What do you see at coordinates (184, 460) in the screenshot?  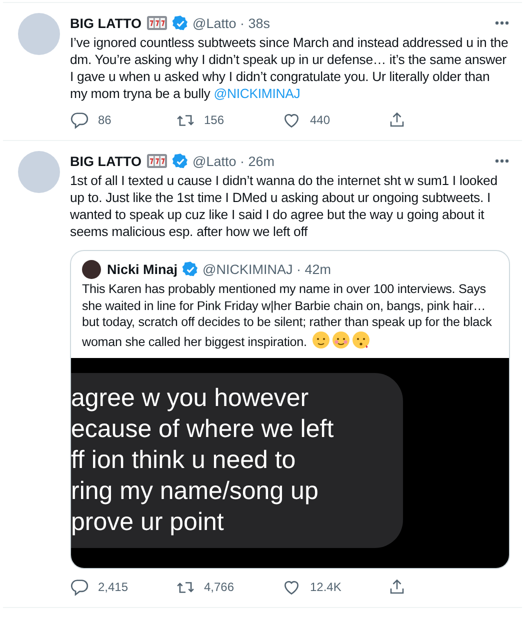 I see `message-text: ff ion think u need to` at bounding box center [184, 460].